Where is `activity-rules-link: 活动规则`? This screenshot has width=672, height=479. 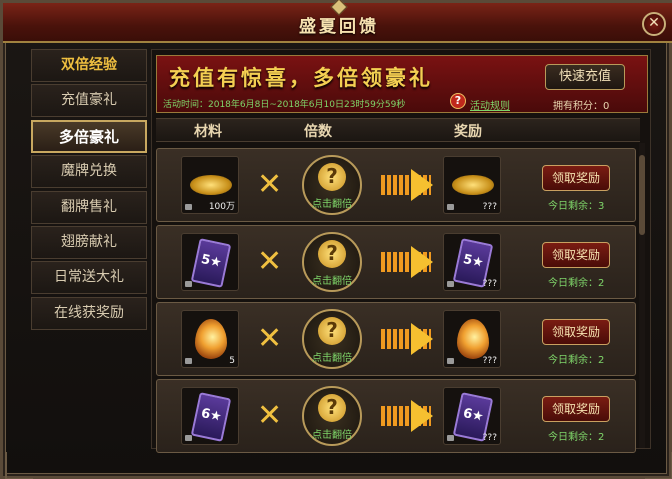
activity-rules-link: 活动规则 is located at coordinates (490, 104).